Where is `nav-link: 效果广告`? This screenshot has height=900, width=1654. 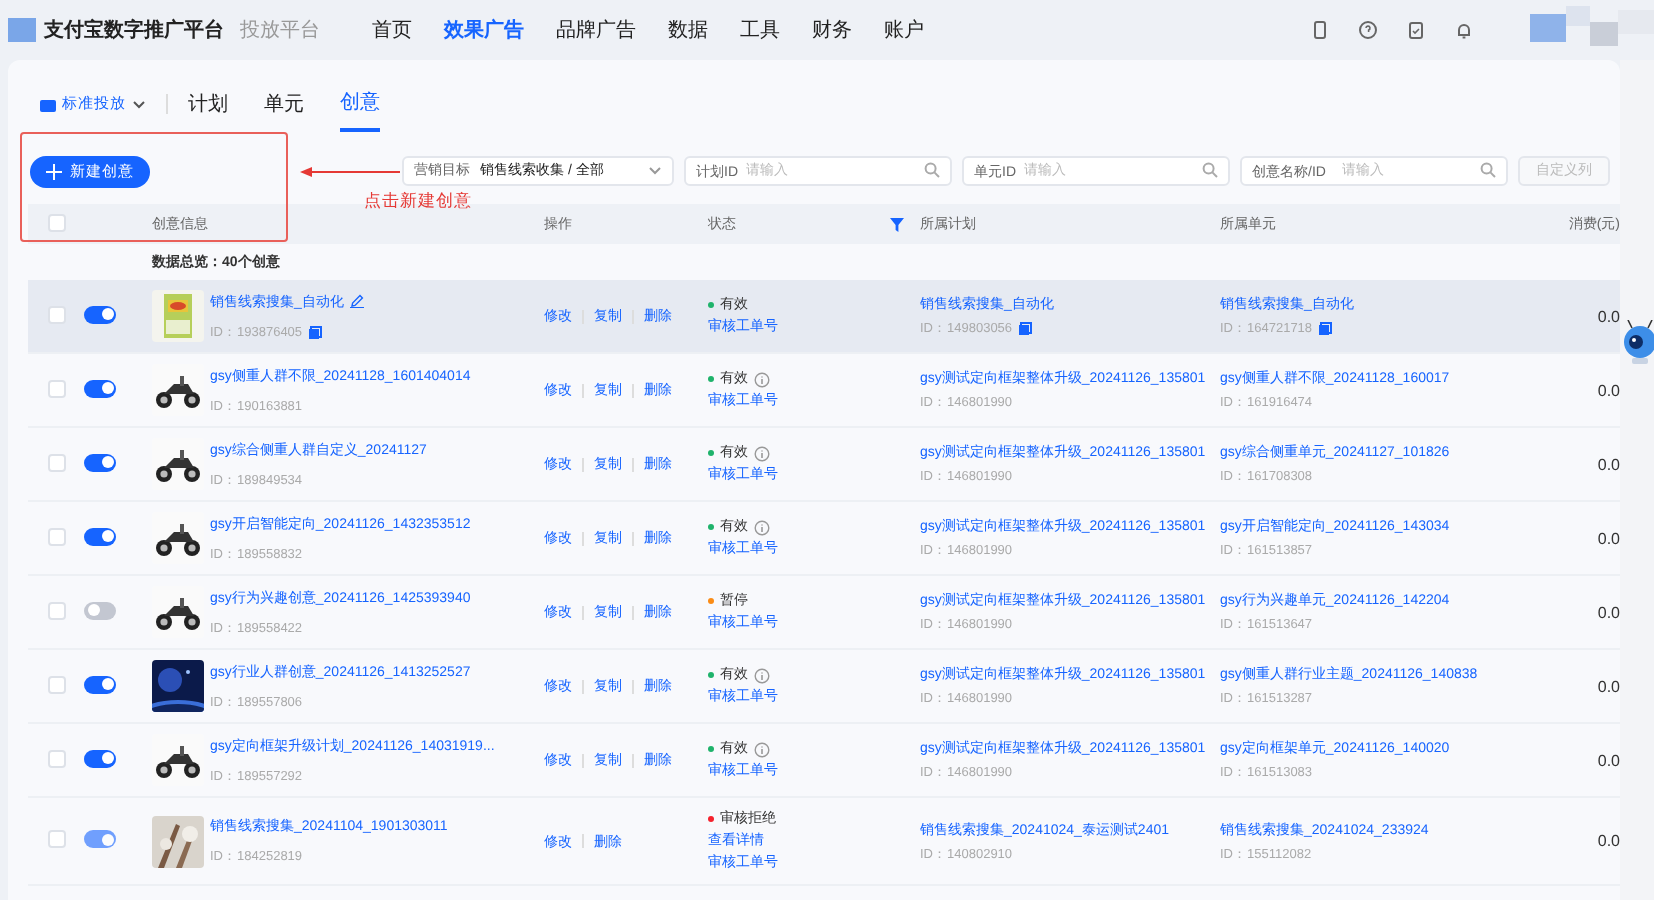 nav-link: 效果广告 is located at coordinates (484, 30).